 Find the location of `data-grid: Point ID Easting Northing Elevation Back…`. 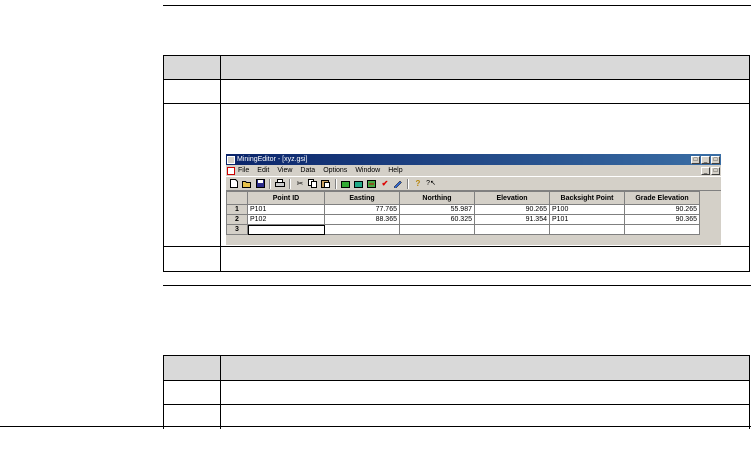

data-grid: Point ID Easting Northing Elevation Back… is located at coordinates (463, 213).